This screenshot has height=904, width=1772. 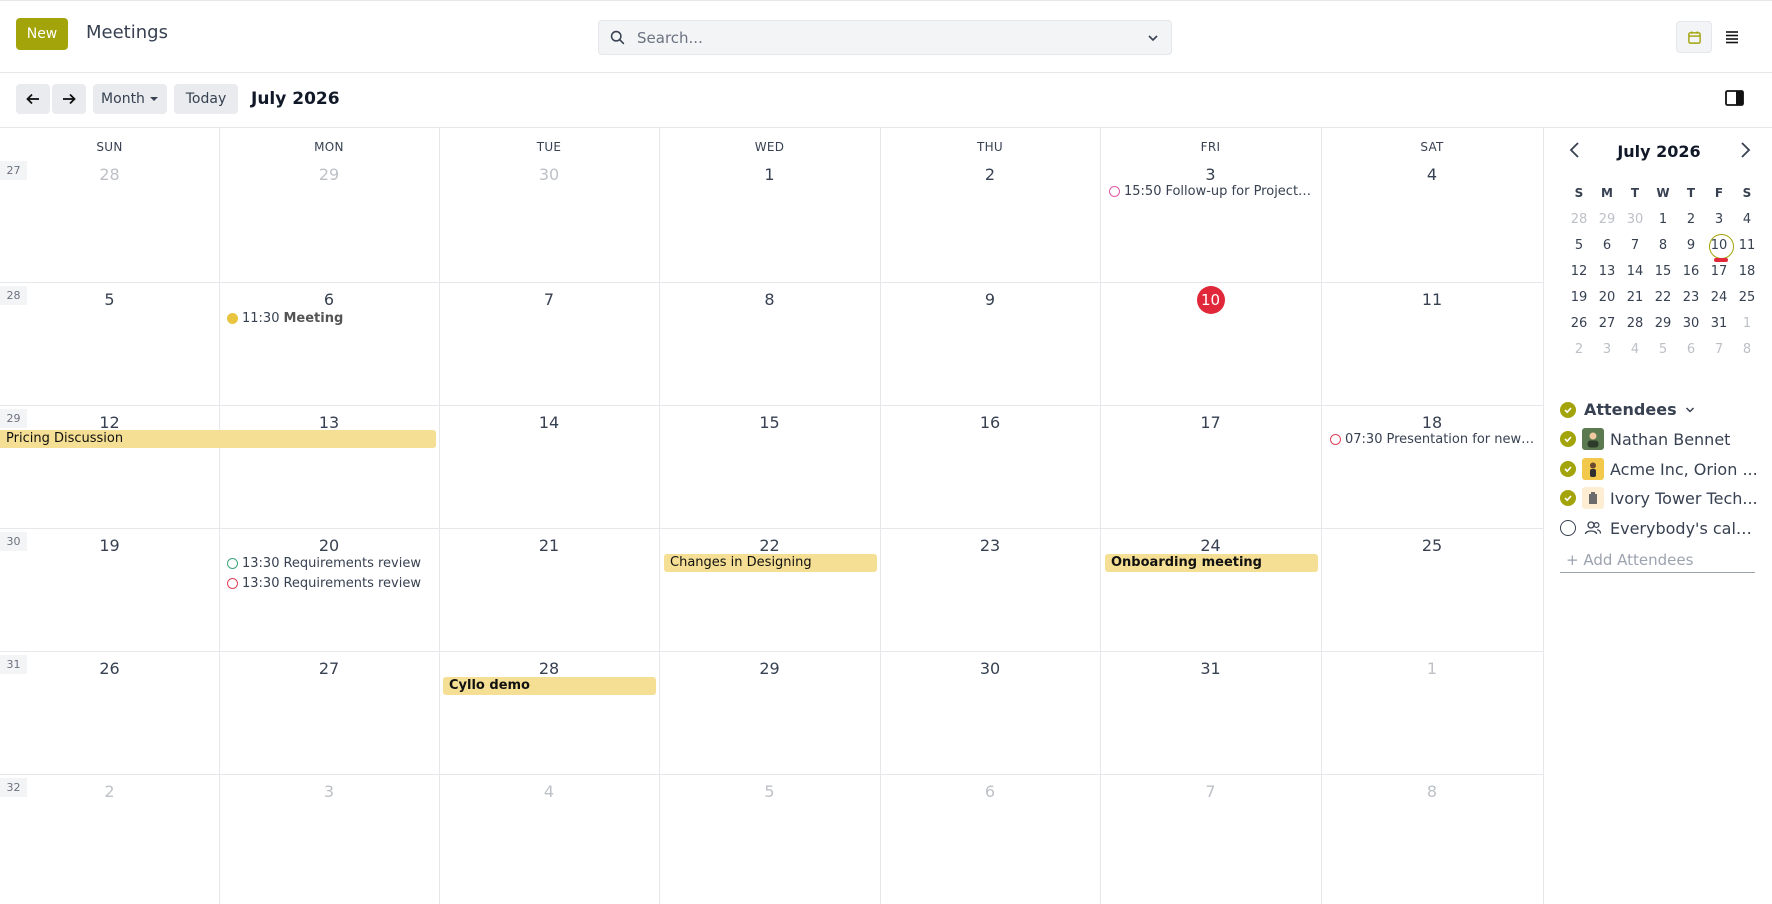 I want to click on day-number: 16, so click(x=990, y=422).